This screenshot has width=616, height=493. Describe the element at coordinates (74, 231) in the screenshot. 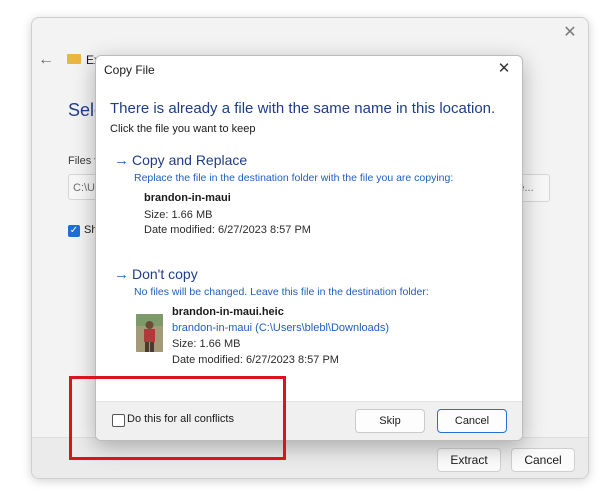

I see `show-files-checkbox: ✓` at that location.